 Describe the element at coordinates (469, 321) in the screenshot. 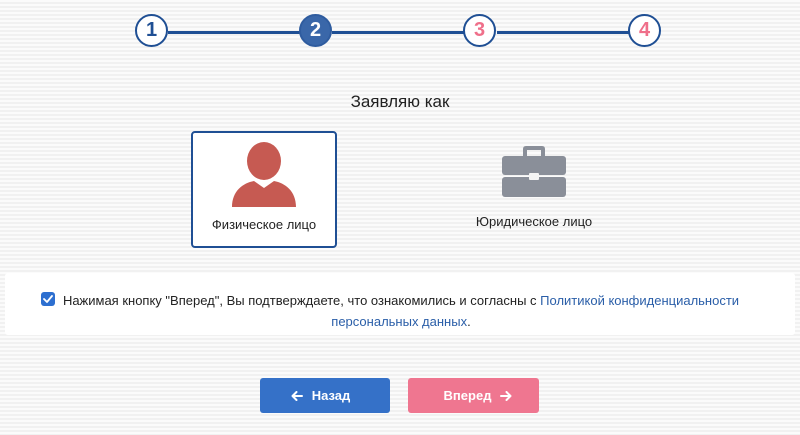

I see `consent-period: .` at that location.